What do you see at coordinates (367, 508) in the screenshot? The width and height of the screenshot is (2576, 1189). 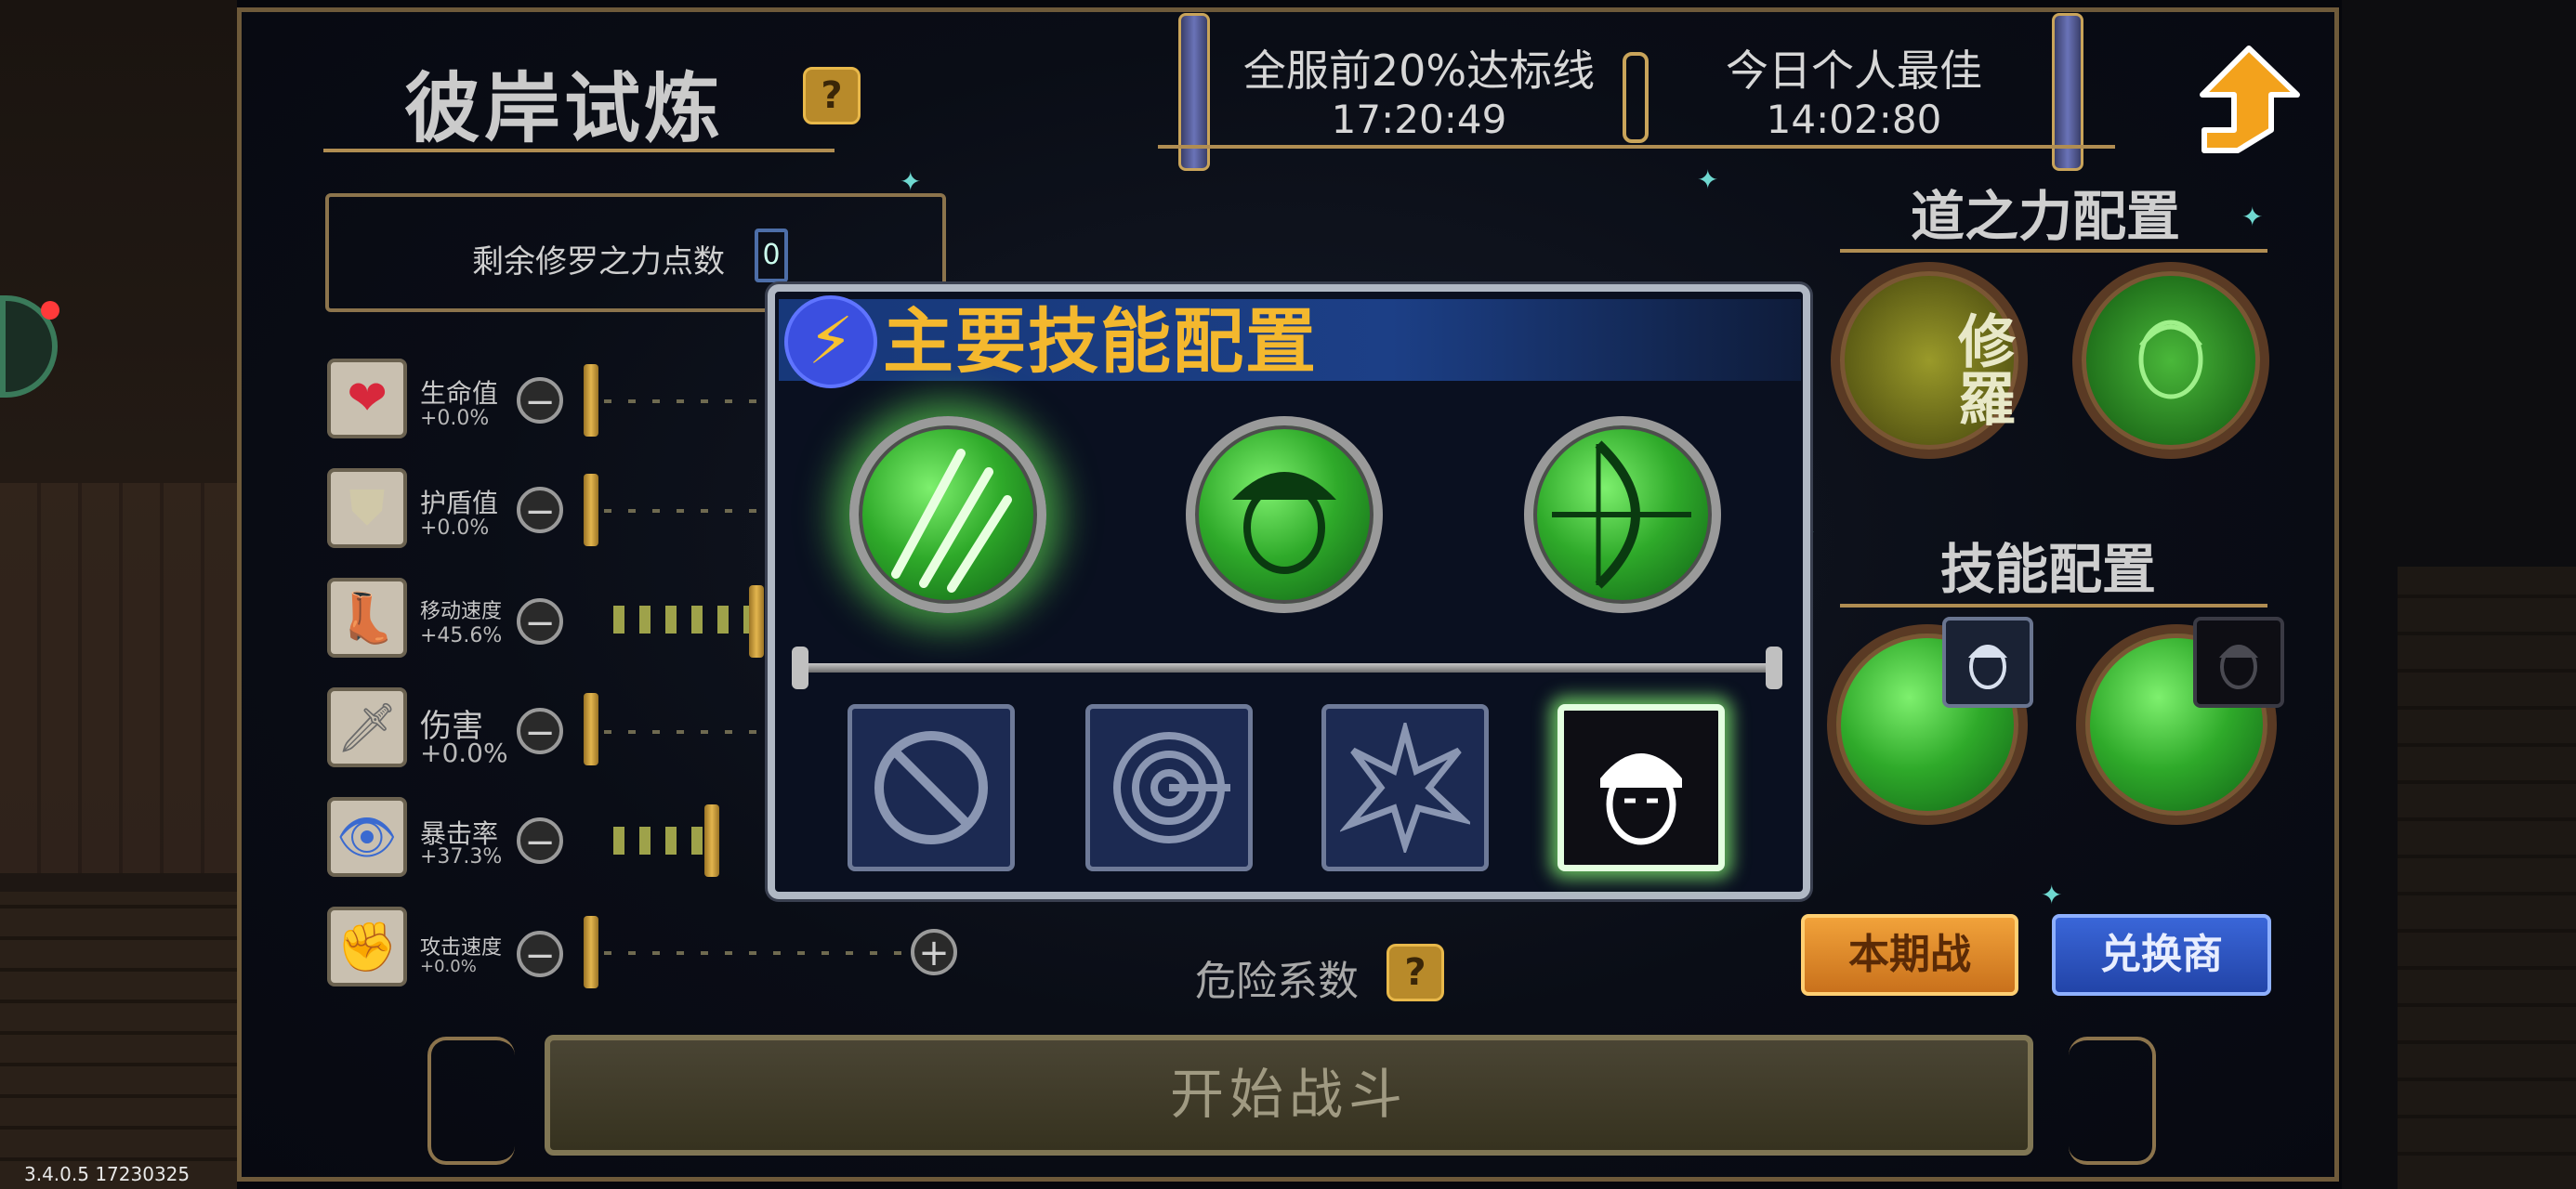 I see `shield-icon: ⛊` at bounding box center [367, 508].